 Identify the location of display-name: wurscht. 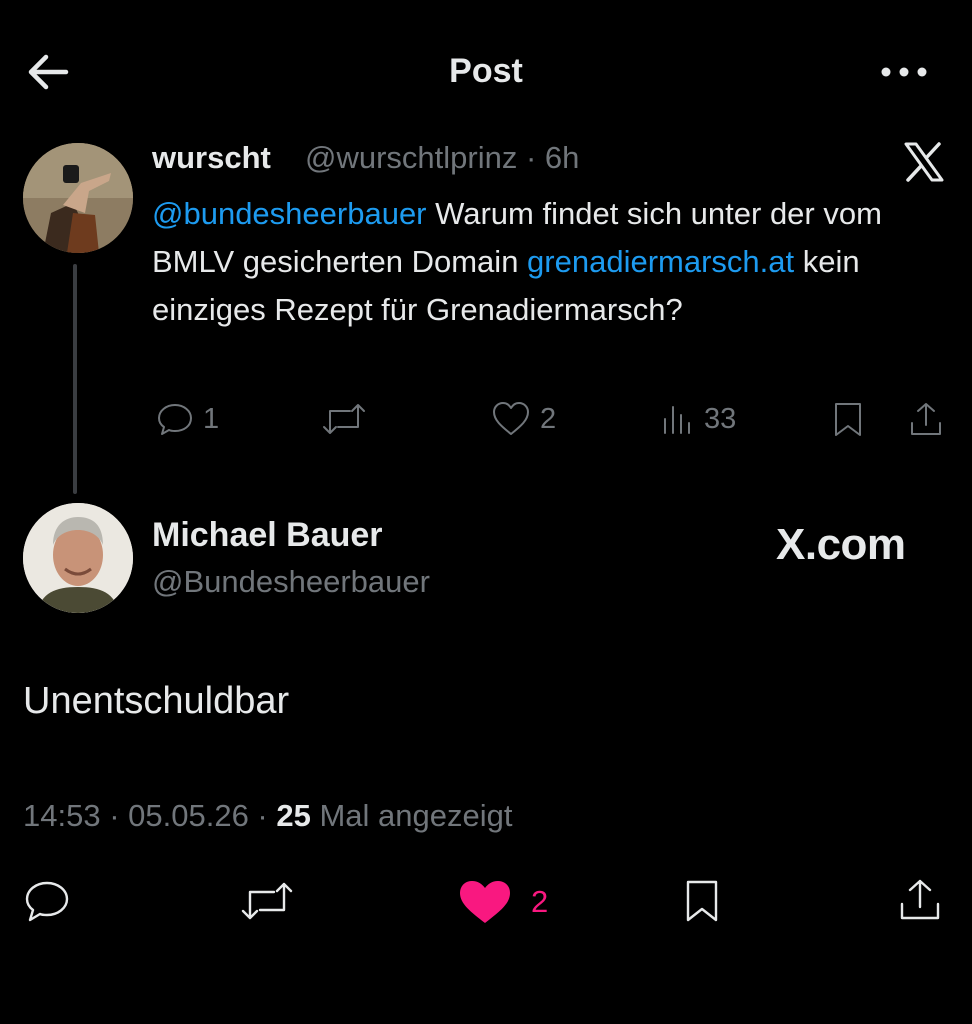
(211, 158).